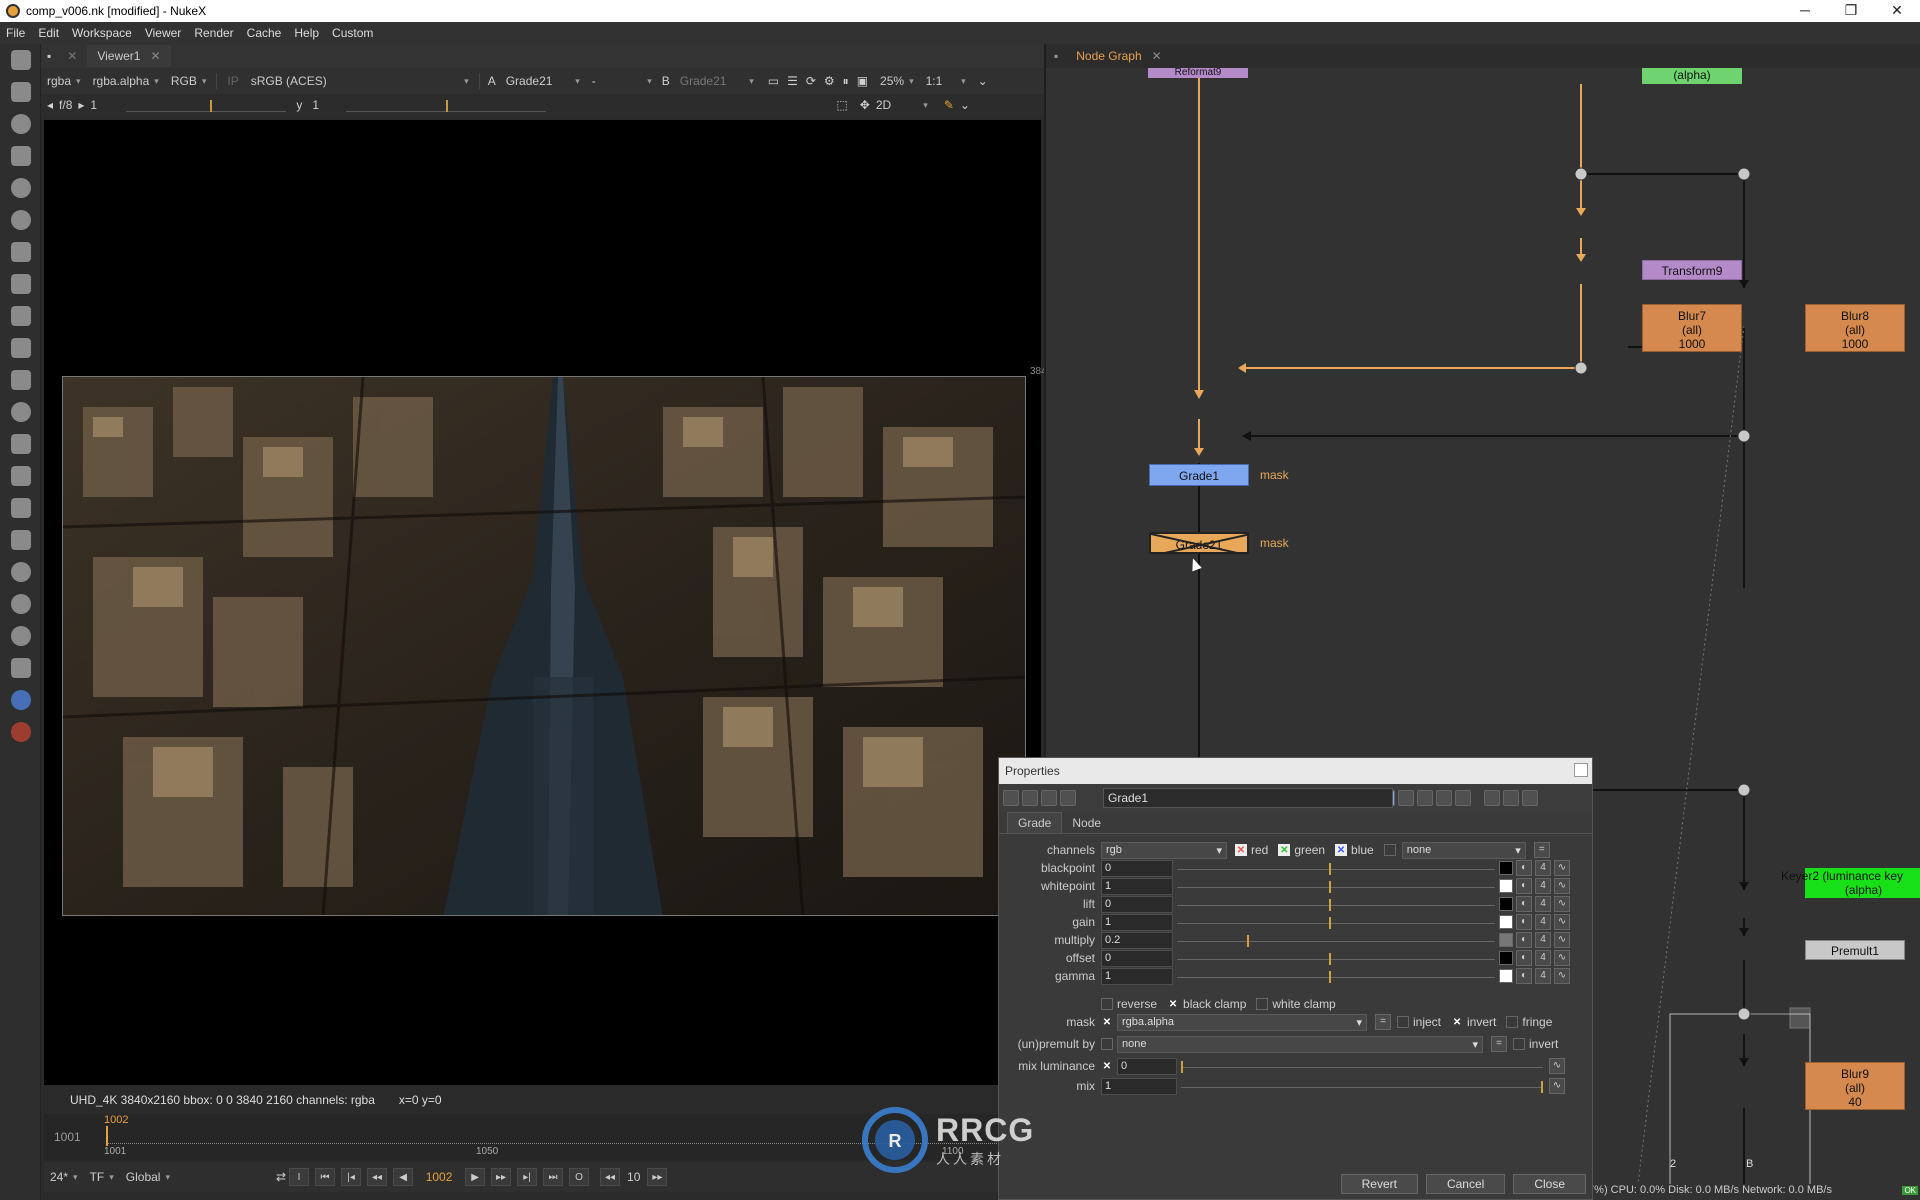 The width and height of the screenshot is (1920, 1200). I want to click on node-reformat9: Reformat9, so click(1198, 73).